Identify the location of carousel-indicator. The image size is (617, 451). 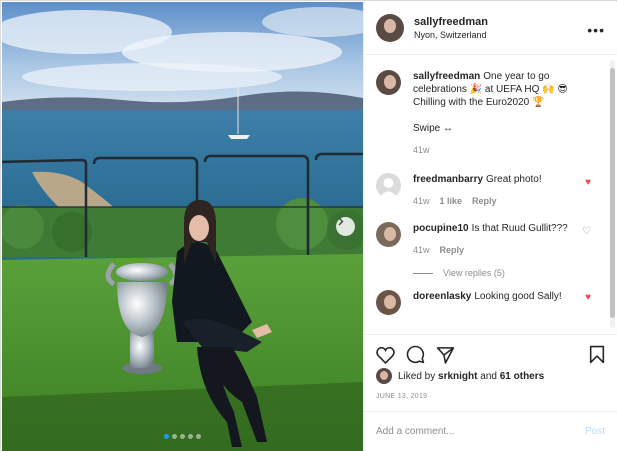
(182, 436).